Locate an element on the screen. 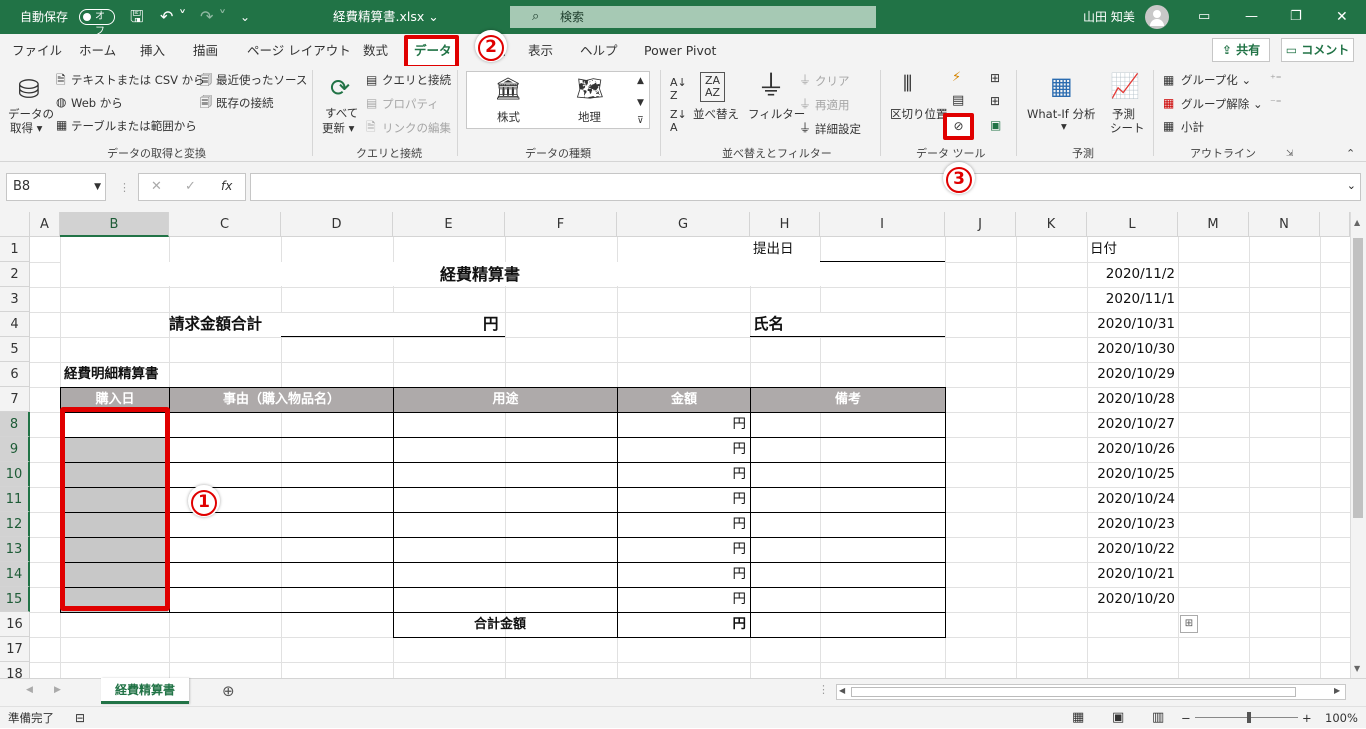  date-cell: 2020/11/1 is located at coordinates (1131, 299).